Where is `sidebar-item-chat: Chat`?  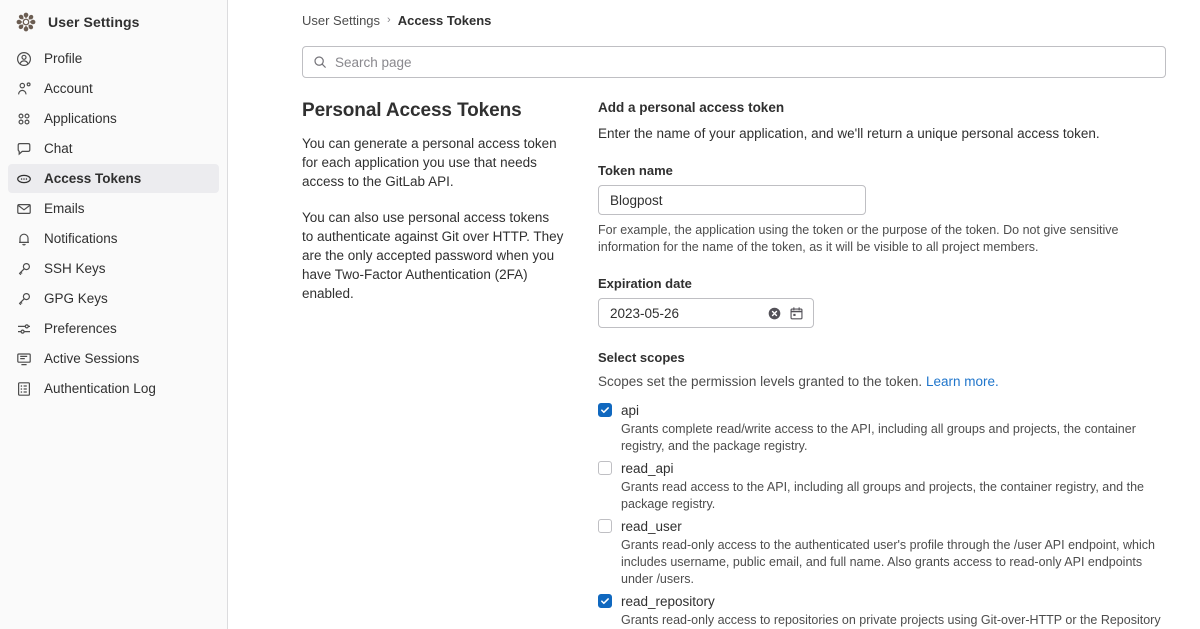 sidebar-item-chat: Chat is located at coordinates (113, 148).